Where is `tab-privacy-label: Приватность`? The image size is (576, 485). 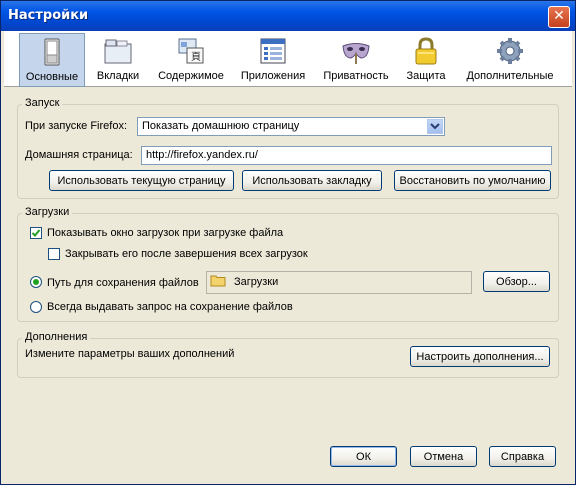 tab-privacy-label: Приватность is located at coordinates (356, 76).